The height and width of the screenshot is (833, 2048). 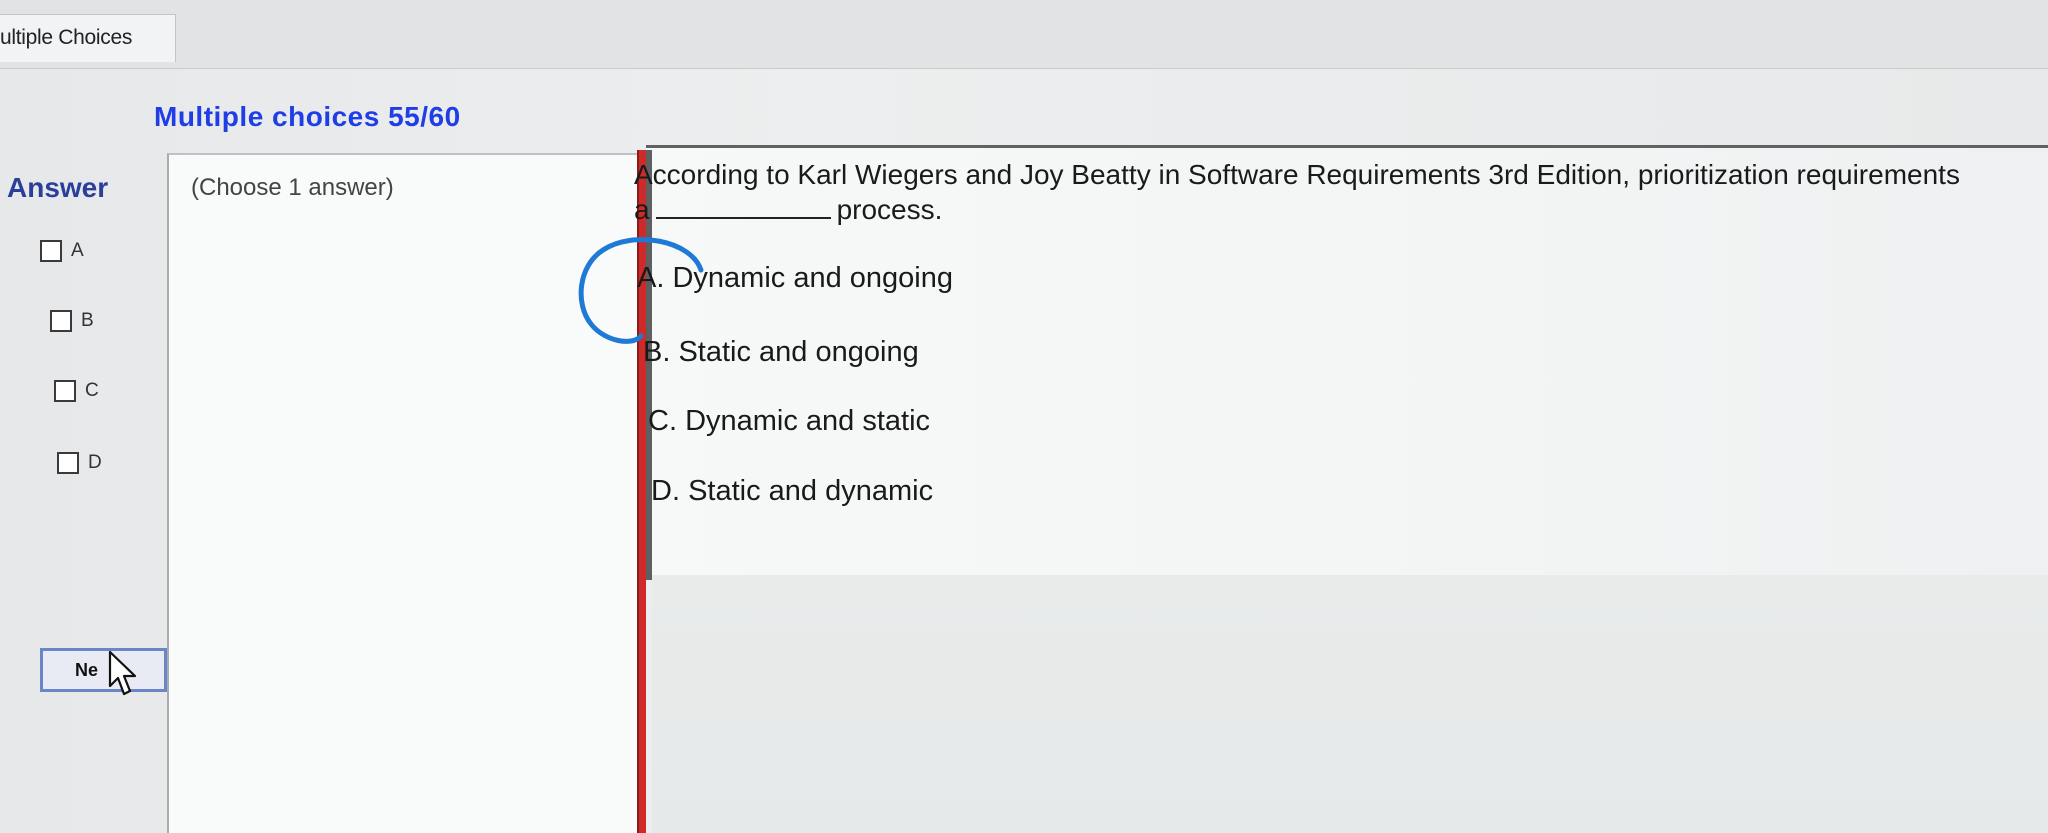 What do you see at coordinates (889, 209) in the screenshot?
I see `question-line-2-suffix: process.` at bounding box center [889, 209].